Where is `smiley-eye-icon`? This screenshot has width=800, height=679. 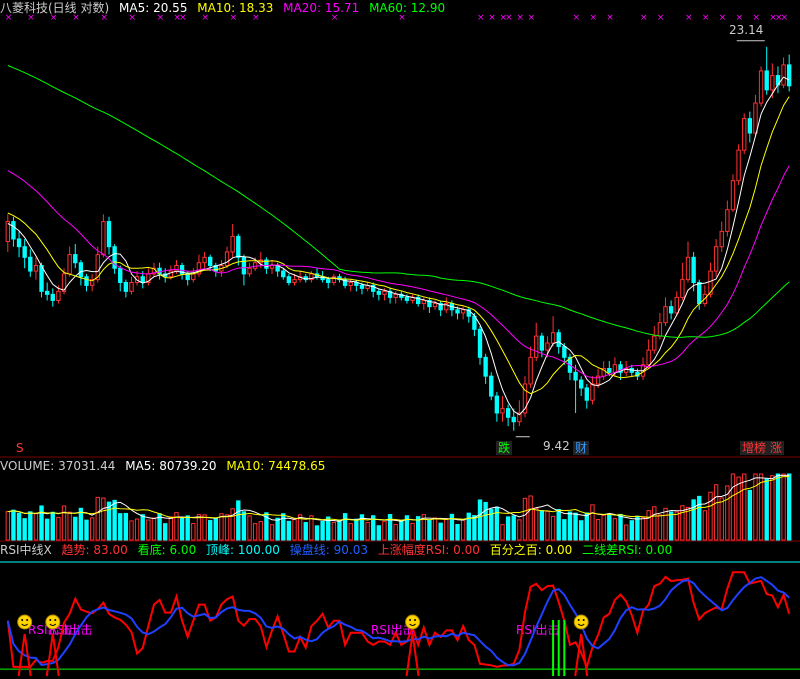
smiley-eye-icon is located at coordinates (415, 620).